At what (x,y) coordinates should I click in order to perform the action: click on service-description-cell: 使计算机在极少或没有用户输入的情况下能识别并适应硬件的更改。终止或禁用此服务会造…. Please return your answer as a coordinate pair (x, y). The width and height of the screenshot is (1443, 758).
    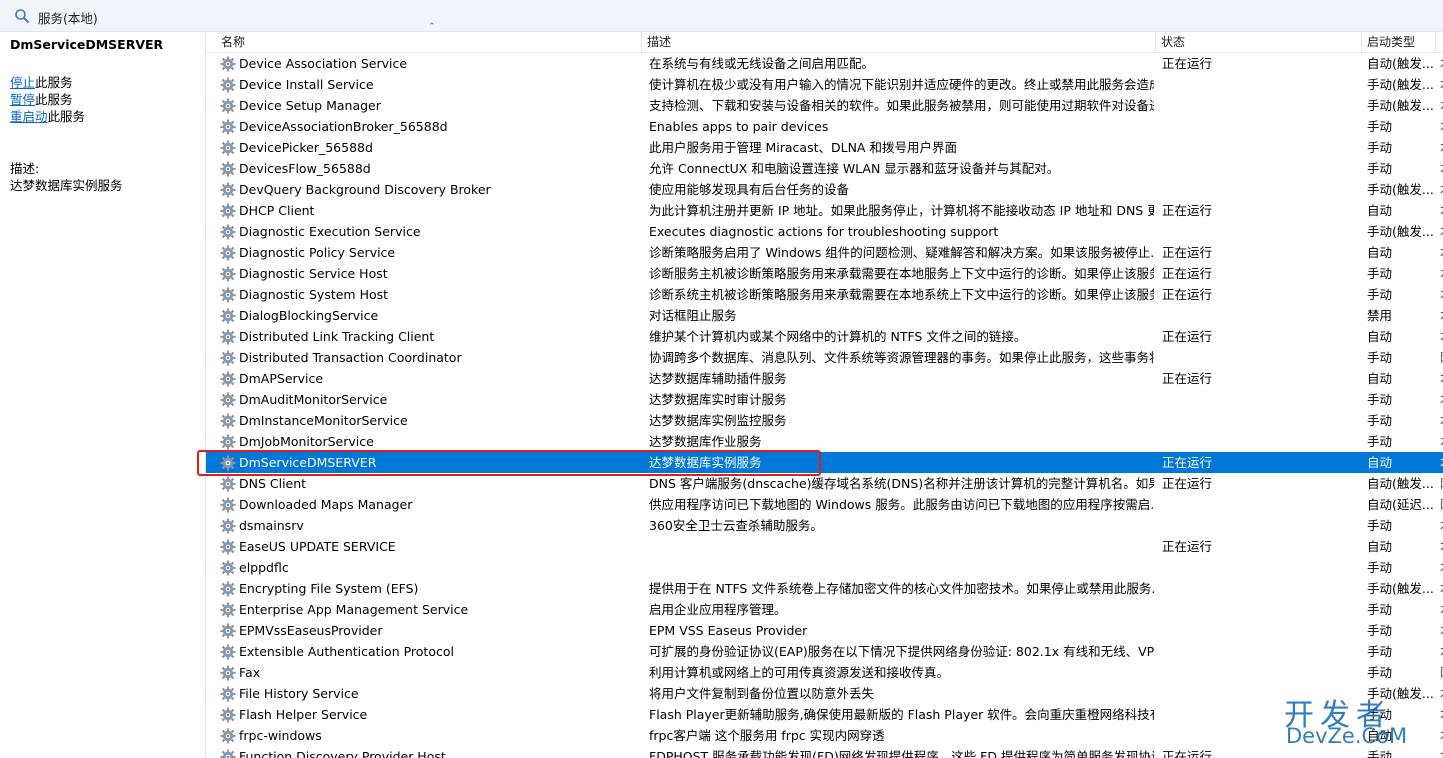
    Looking at the image, I should click on (901, 84).